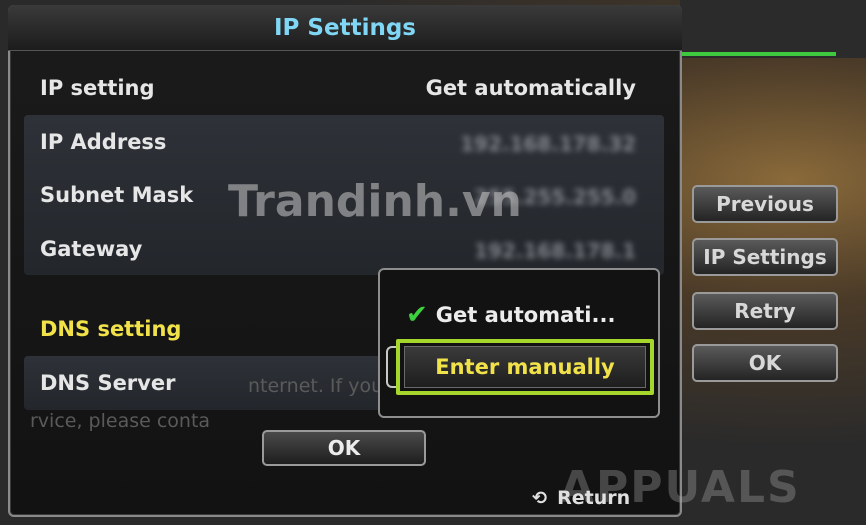  I want to click on gateway-value: 192.168.178.1, so click(555, 251).